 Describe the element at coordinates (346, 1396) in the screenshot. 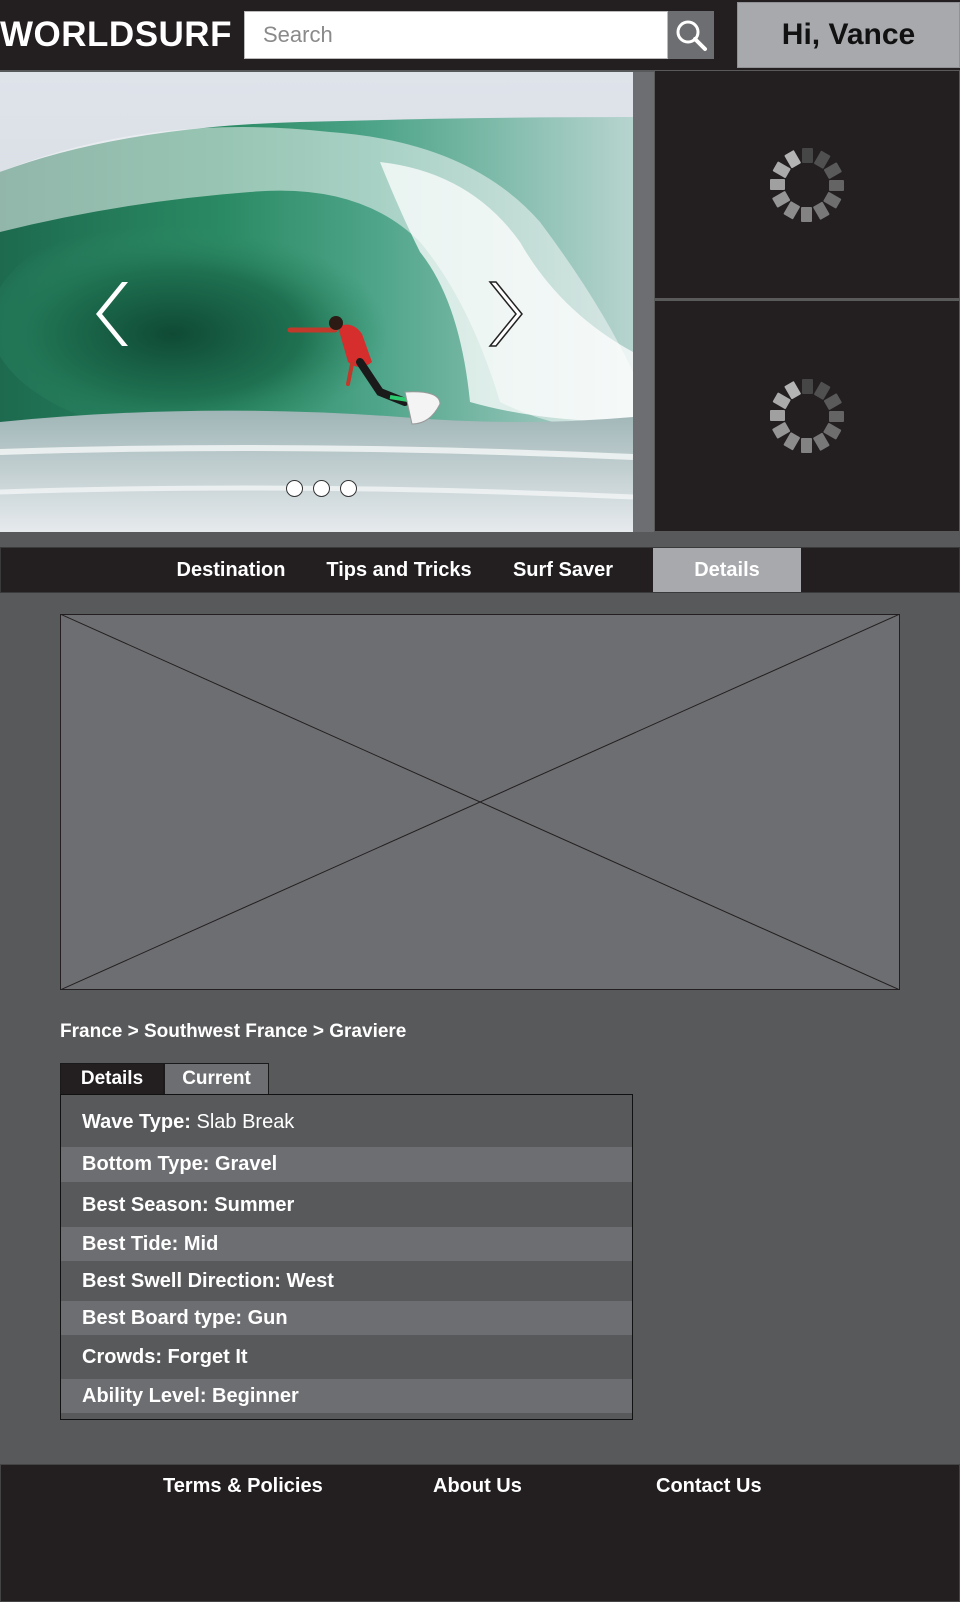

I see `detail-row-ability-level: Ability Level: Beginner` at that location.